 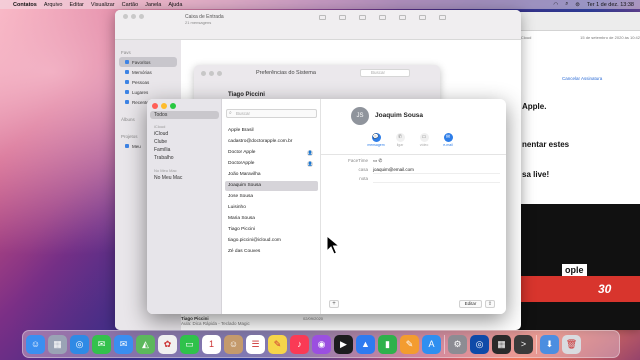 What do you see at coordinates (167, 344) in the screenshot?
I see `dock-fotos-icon: ✿` at bounding box center [167, 344].